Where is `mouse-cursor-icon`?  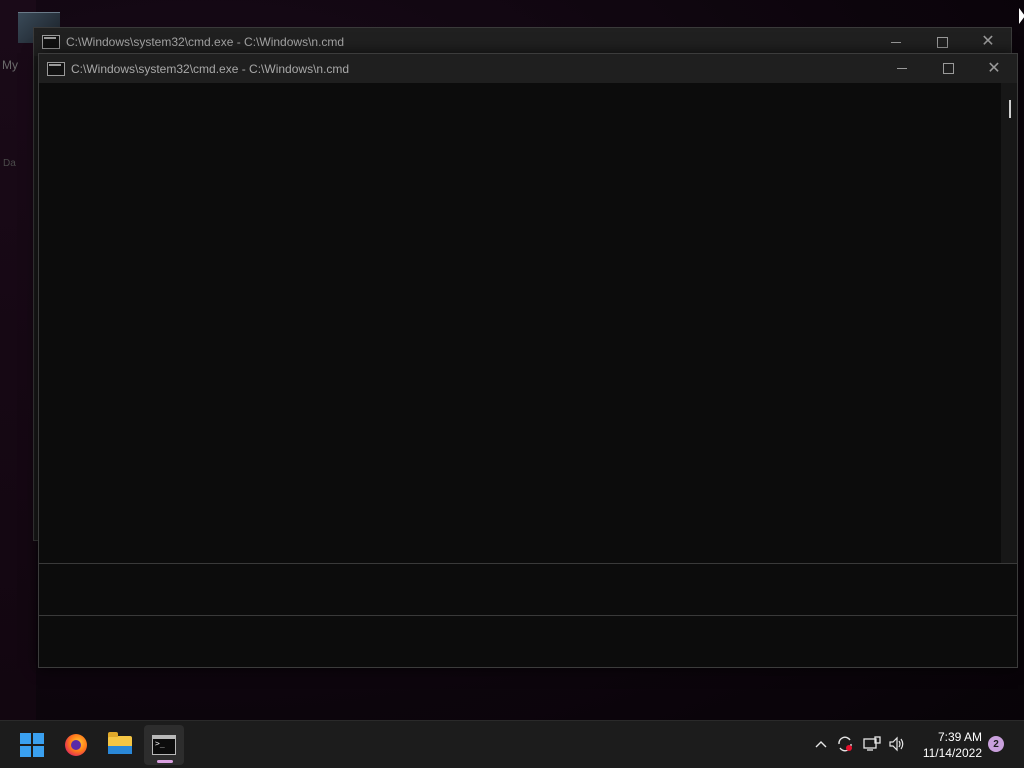 mouse-cursor-icon is located at coordinates (1021, 16).